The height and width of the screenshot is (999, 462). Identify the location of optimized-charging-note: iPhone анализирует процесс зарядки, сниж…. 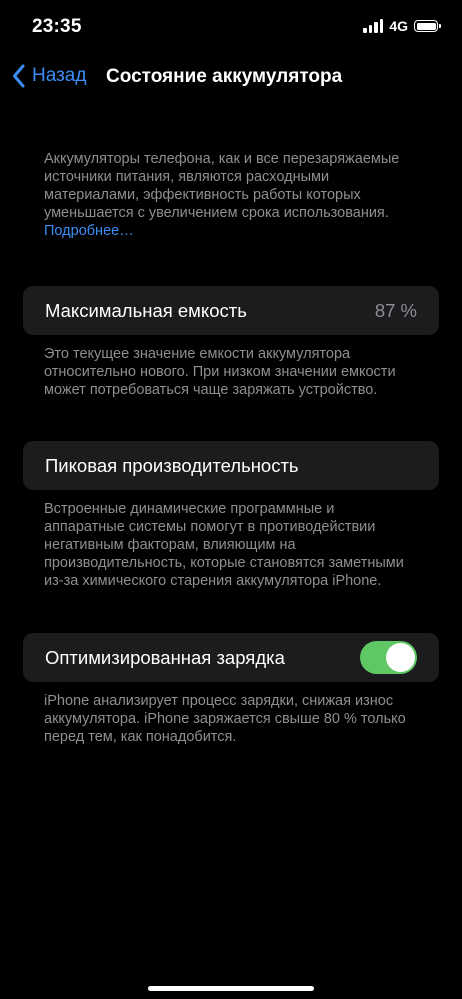
(225, 719).